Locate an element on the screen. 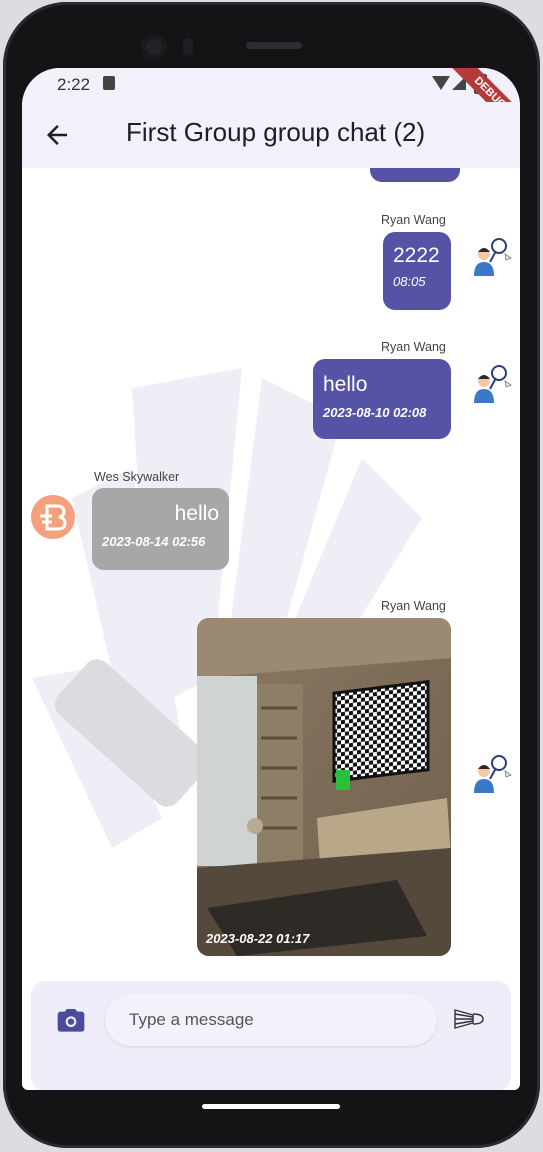  message-time: 2023-08-22 01:17 is located at coordinates (258, 938).